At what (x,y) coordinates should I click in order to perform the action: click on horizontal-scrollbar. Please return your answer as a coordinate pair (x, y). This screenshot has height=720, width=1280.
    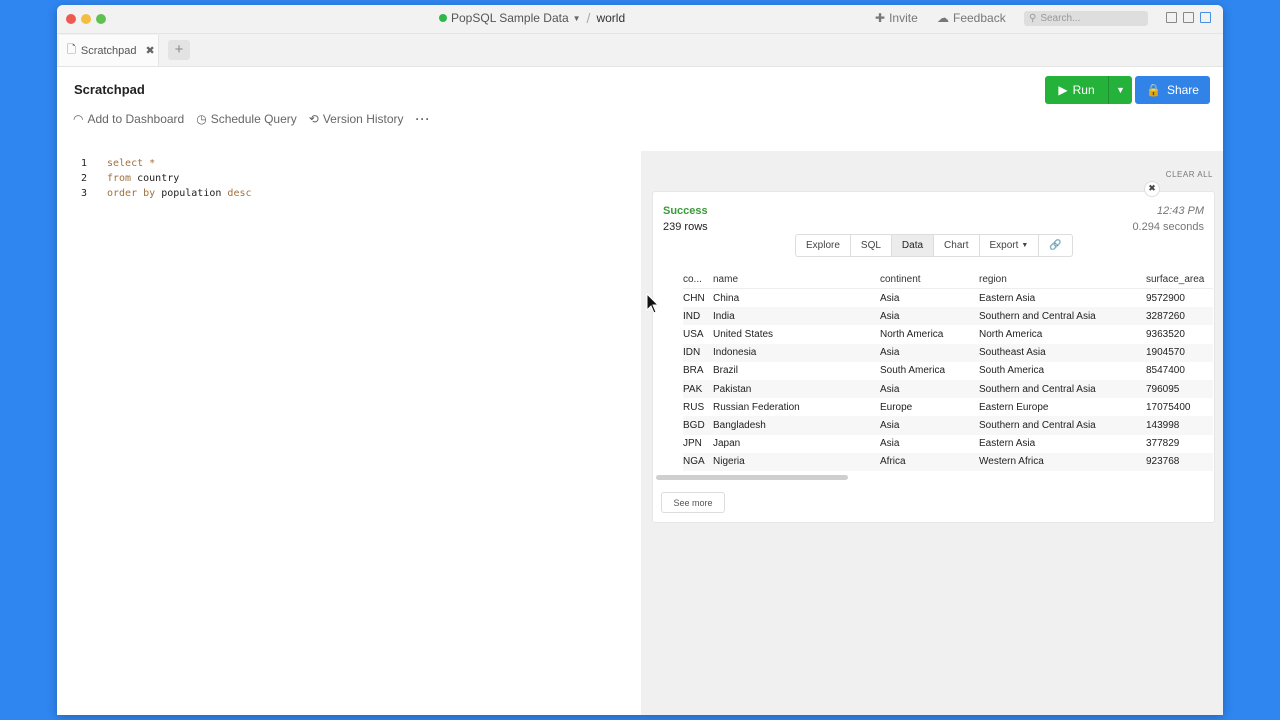
    Looking at the image, I should click on (752, 477).